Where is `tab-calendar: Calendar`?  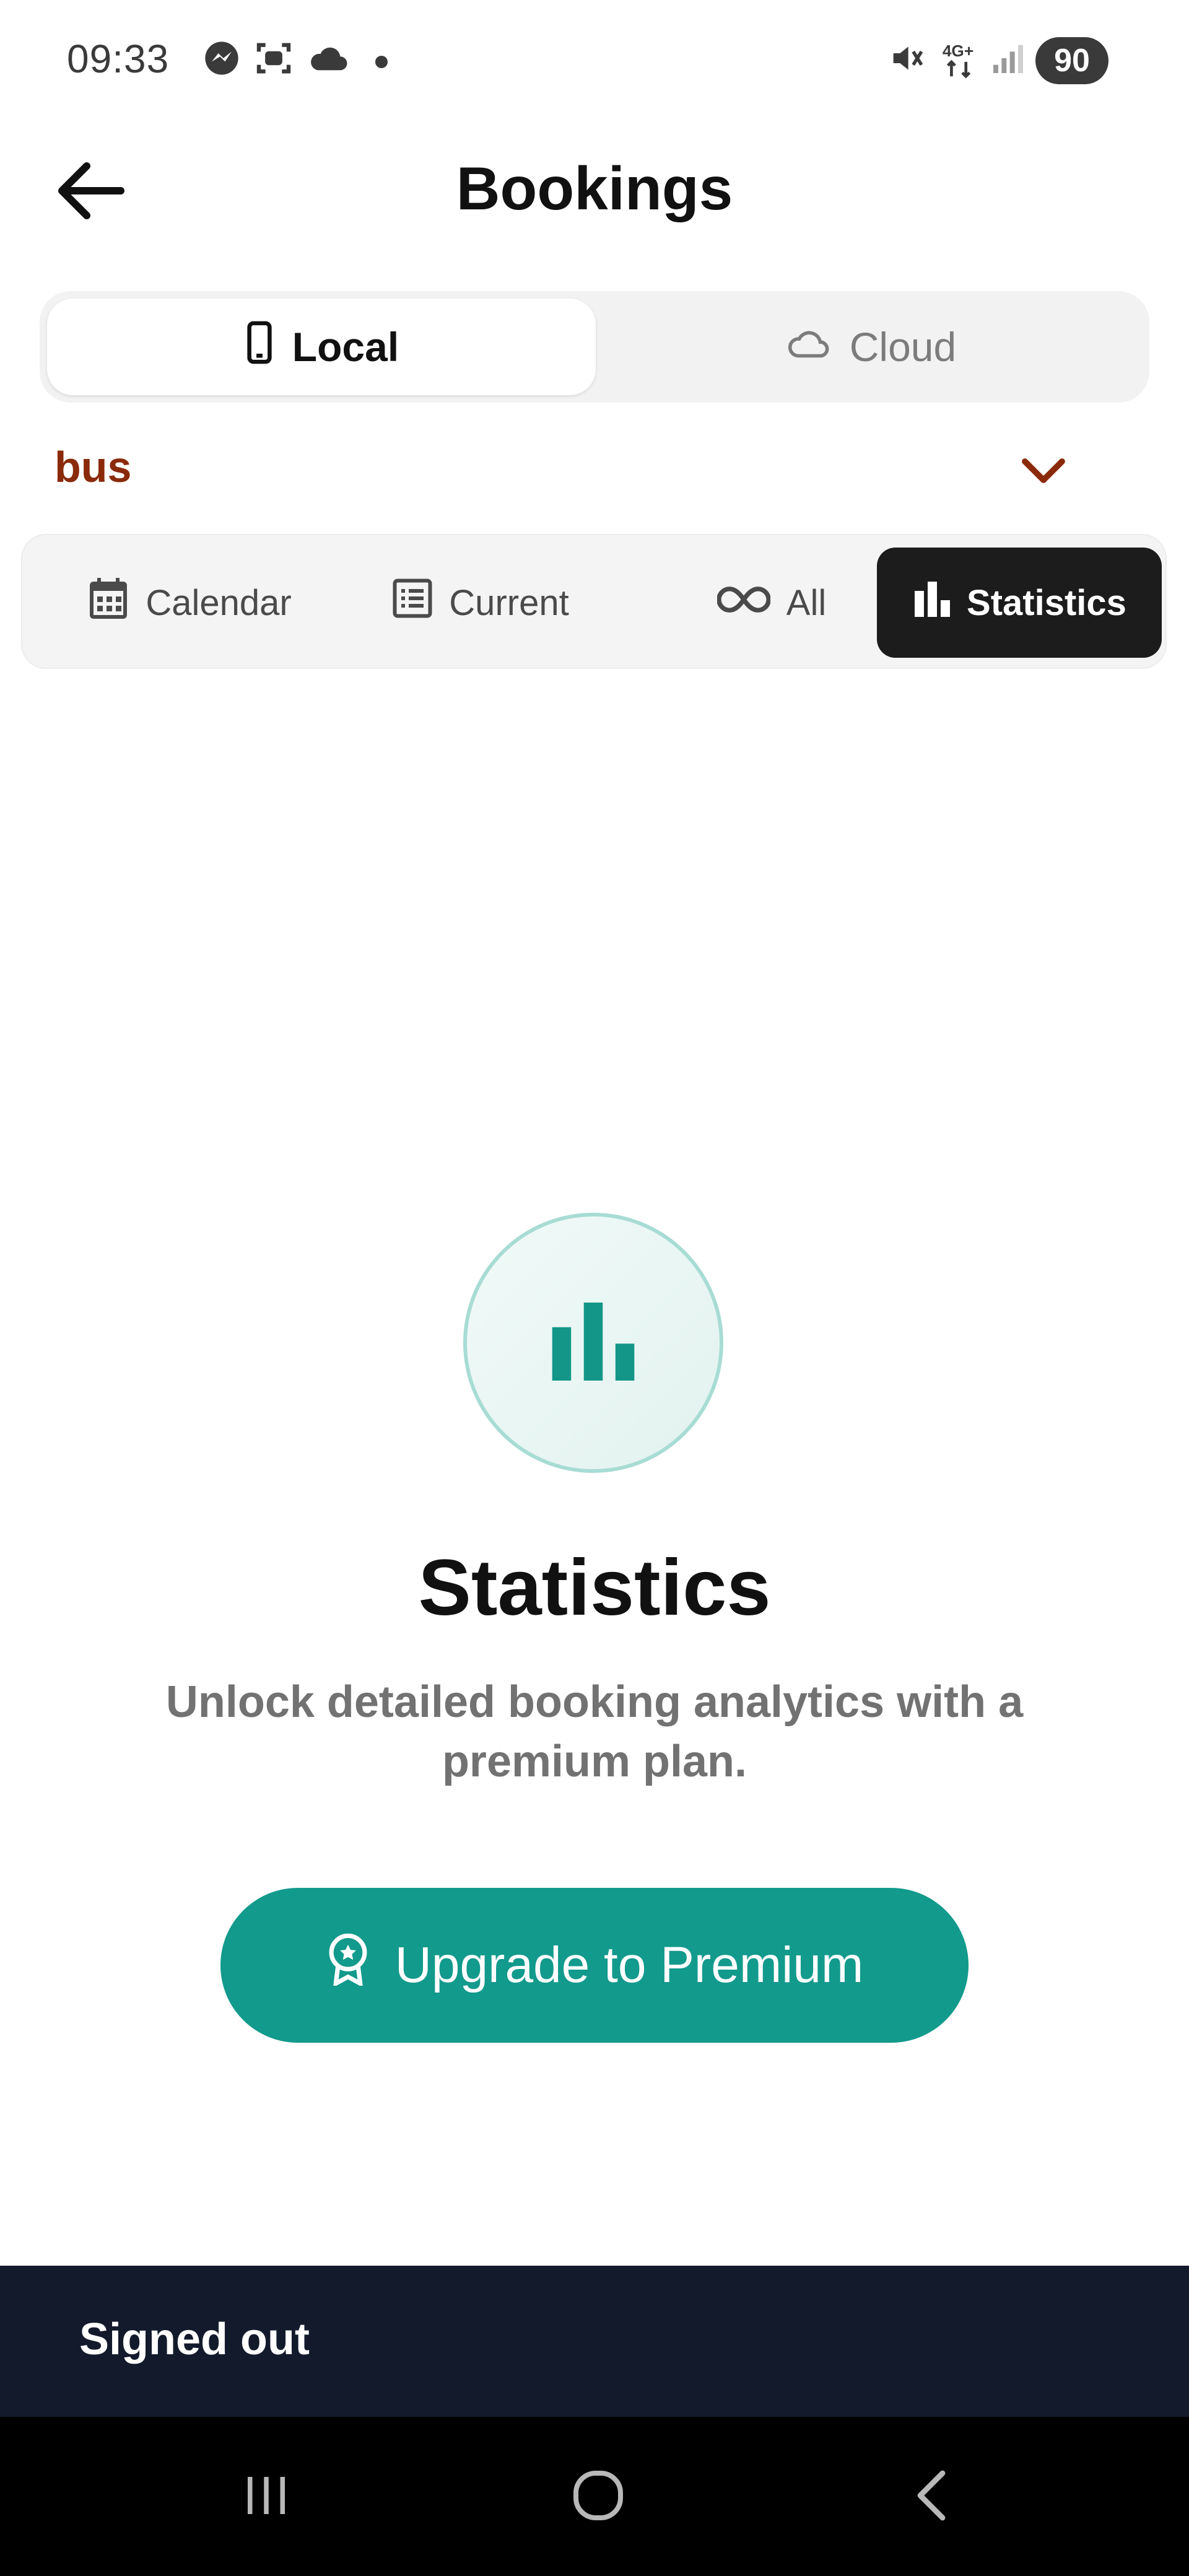 tab-calendar: Calendar is located at coordinates (189, 603).